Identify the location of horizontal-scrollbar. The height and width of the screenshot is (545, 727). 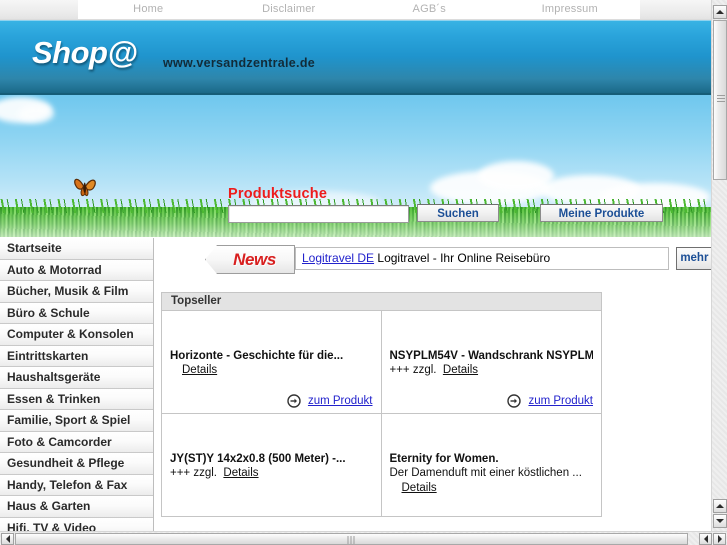
(363, 538).